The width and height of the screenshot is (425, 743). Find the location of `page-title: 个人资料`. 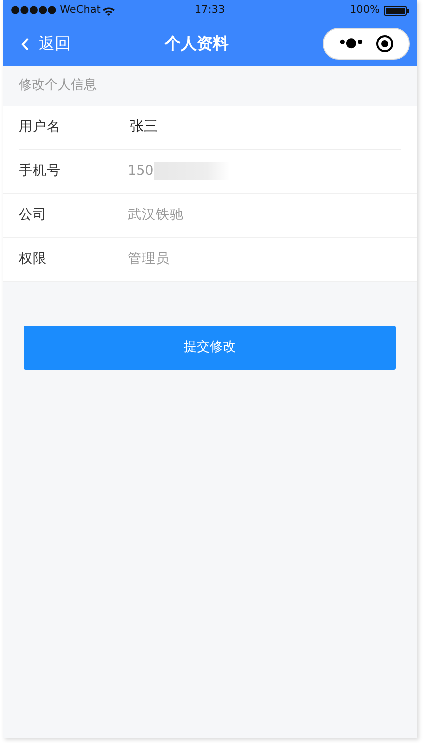

page-title: 个人资料 is located at coordinates (197, 44).